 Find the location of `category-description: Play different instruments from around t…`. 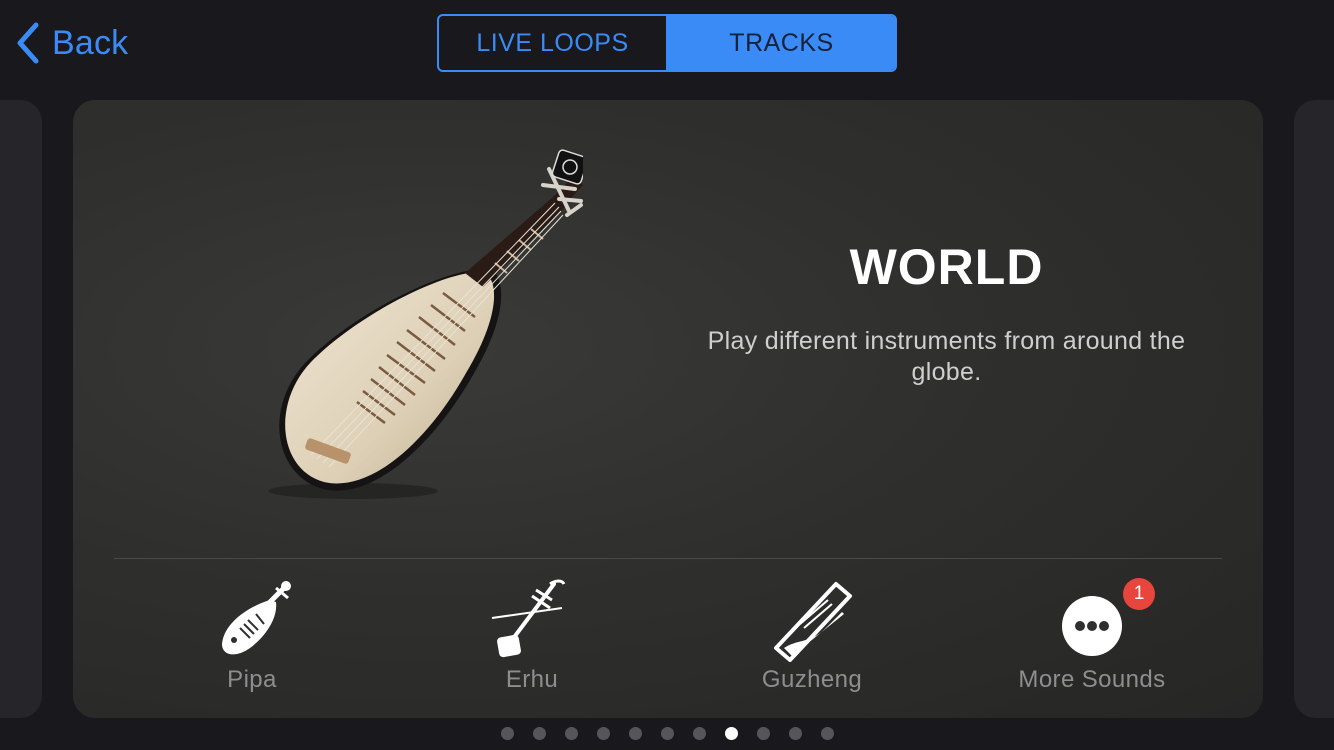

category-description: Play different instruments from around t… is located at coordinates (946, 356).